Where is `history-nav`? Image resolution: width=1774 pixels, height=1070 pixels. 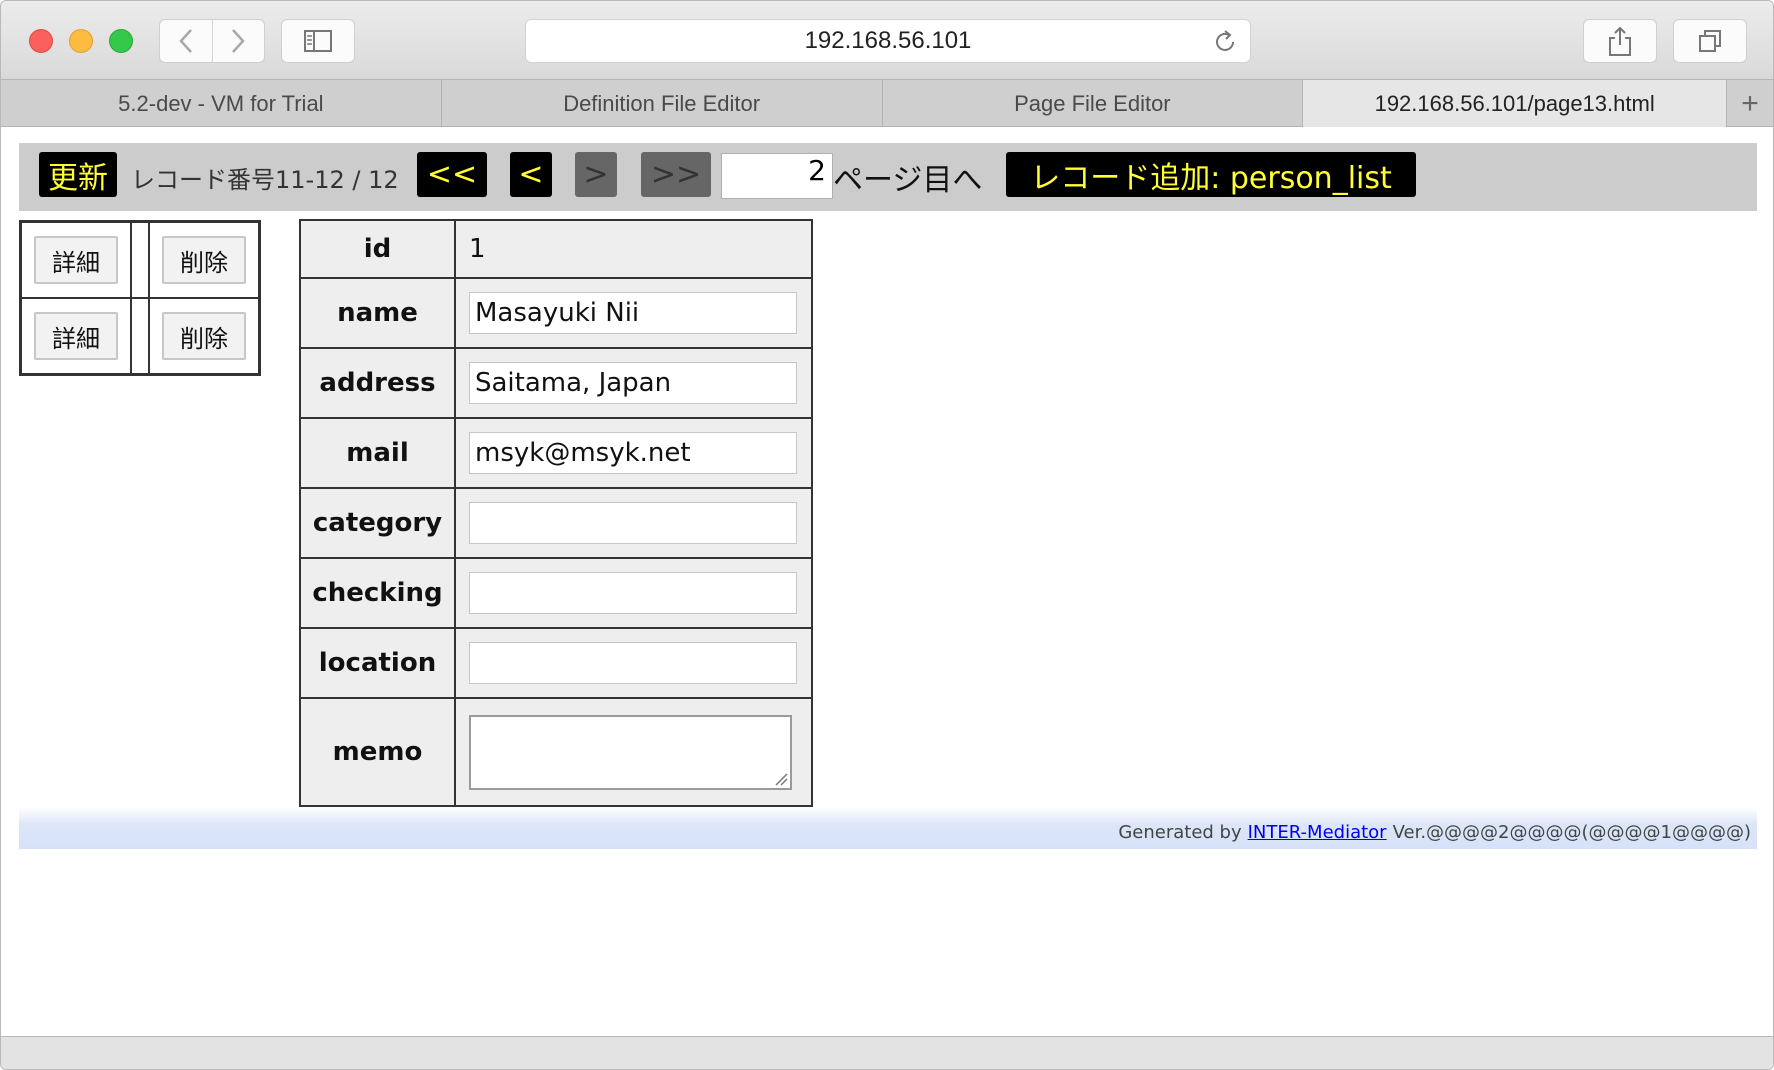
history-nav is located at coordinates (212, 41).